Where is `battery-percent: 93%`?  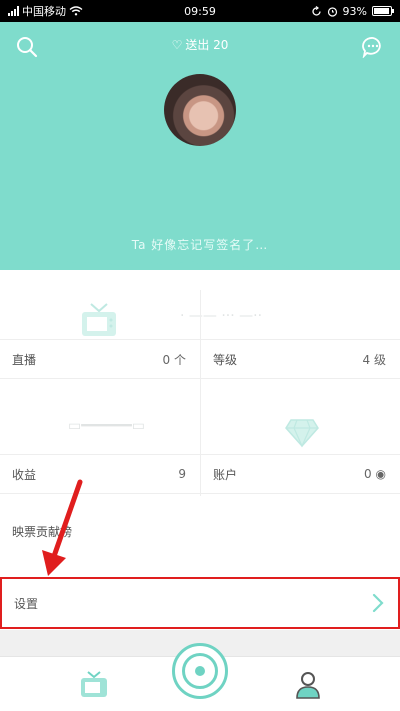
battery-percent: 93% is located at coordinates (354, 11).